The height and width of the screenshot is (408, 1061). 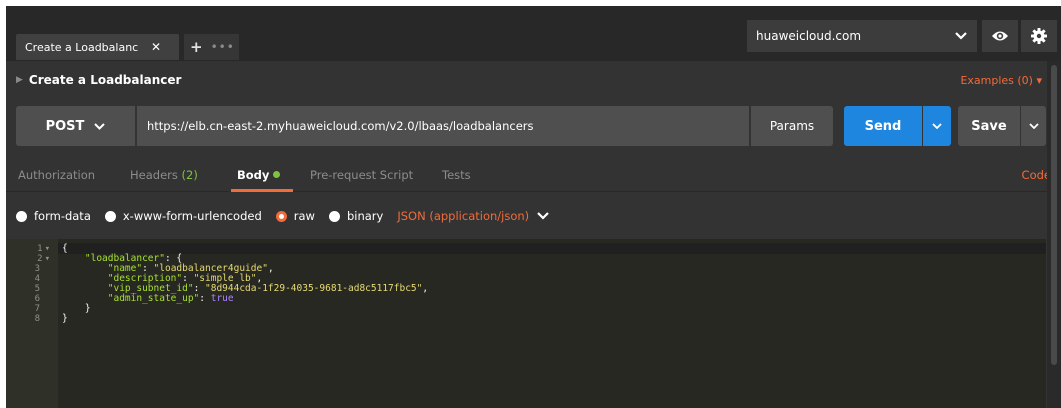 I want to click on active-line-highlight, so click(x=552, y=248).